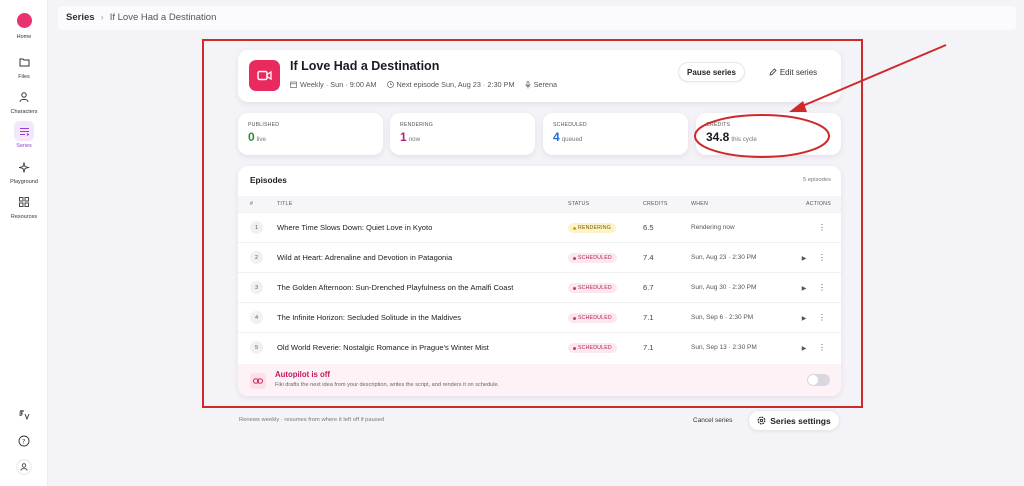 The image size is (1024, 486). I want to click on sidebar-item-playground: Playground, so click(24, 171).